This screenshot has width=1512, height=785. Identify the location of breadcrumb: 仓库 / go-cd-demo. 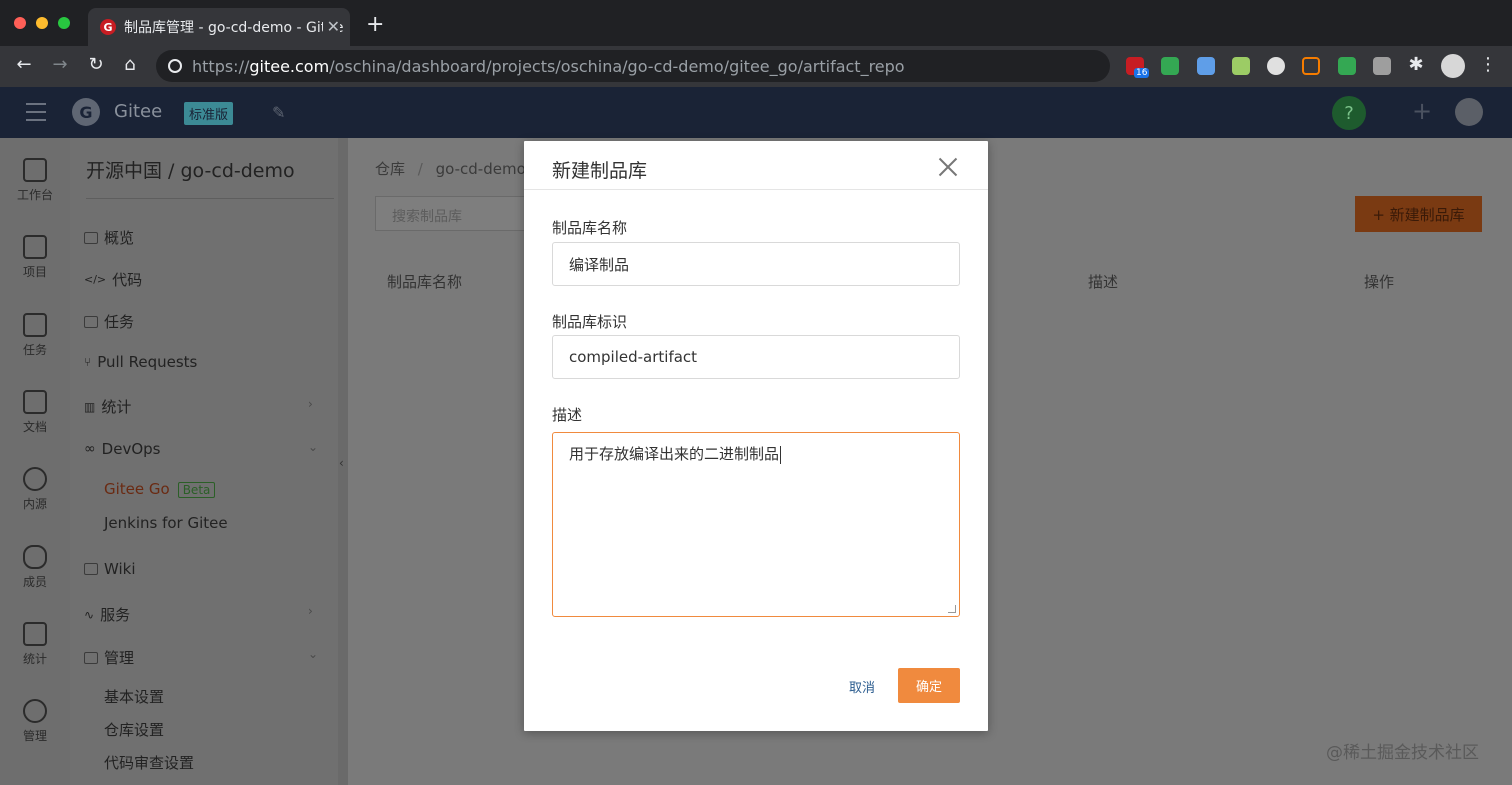
(450, 168).